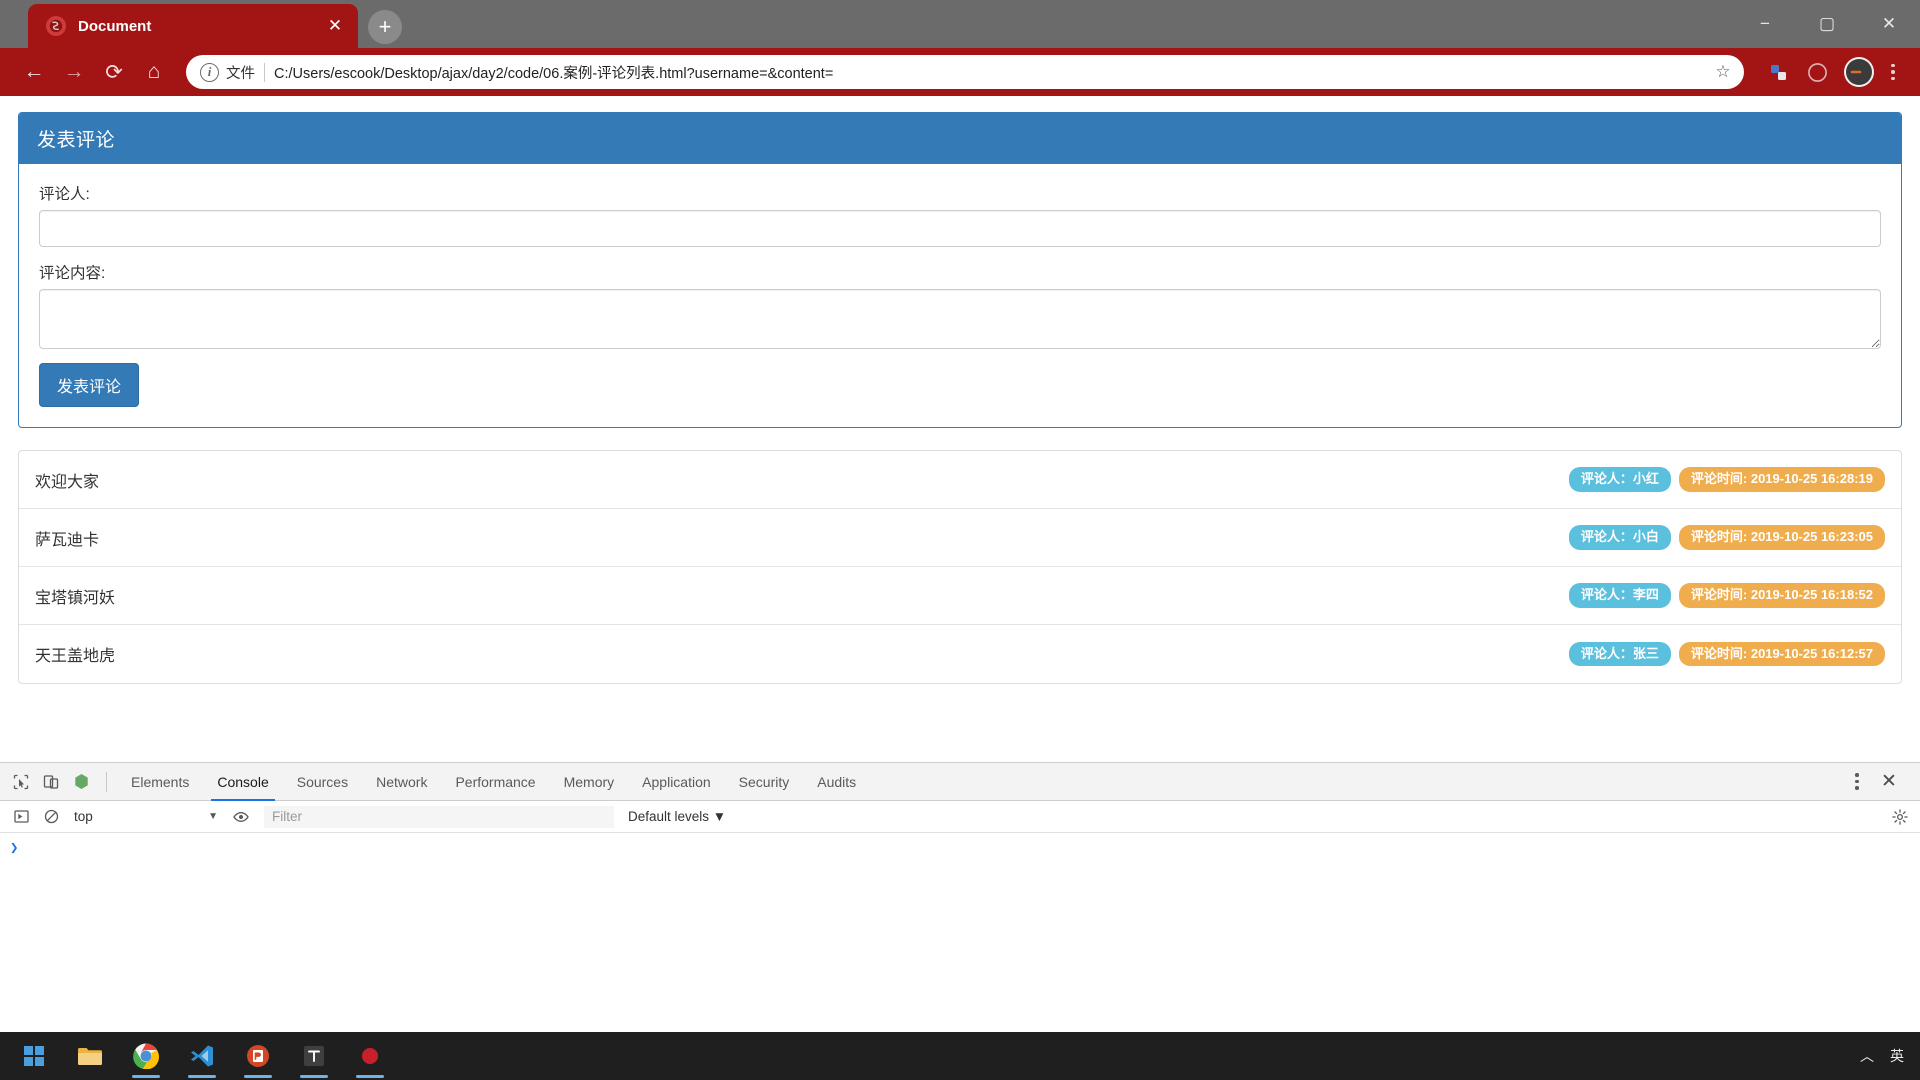  Describe the element at coordinates (370, 1056) in the screenshot. I see `recording-app-icon` at that location.